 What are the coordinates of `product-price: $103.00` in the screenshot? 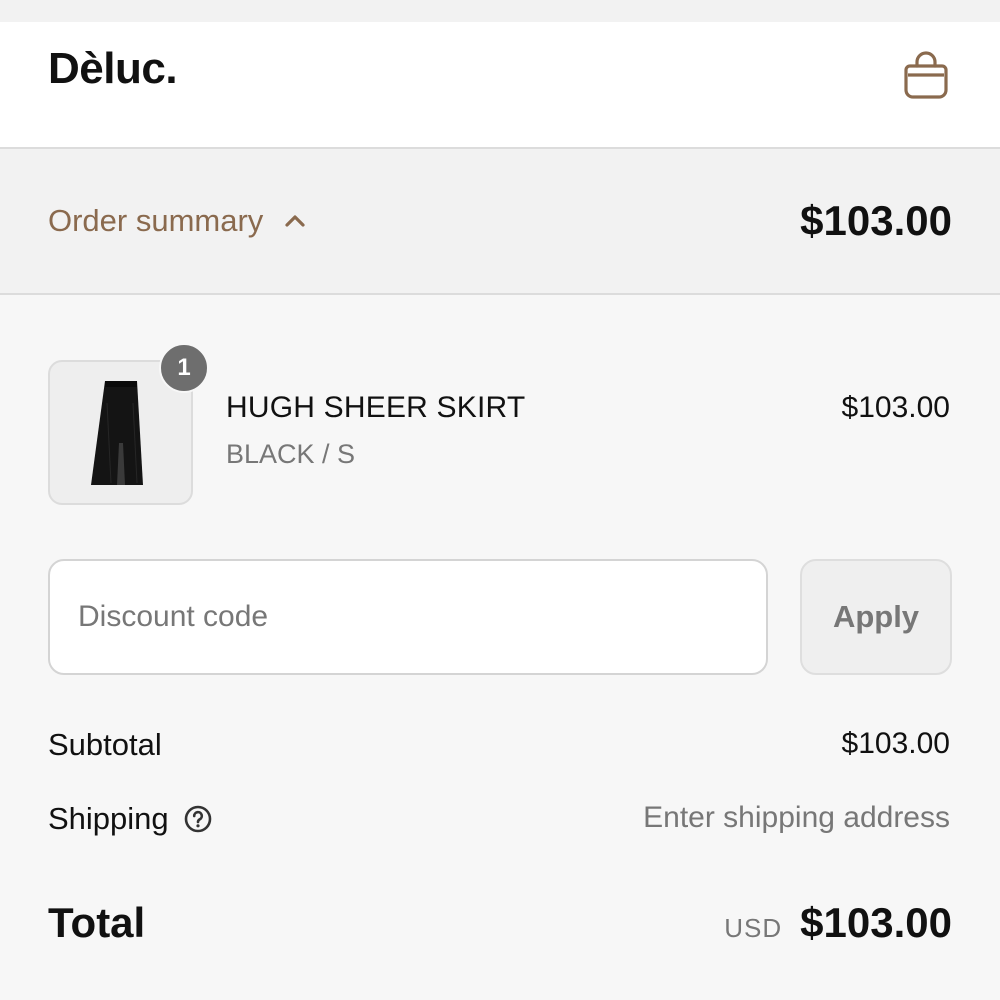 It's located at (895, 407).